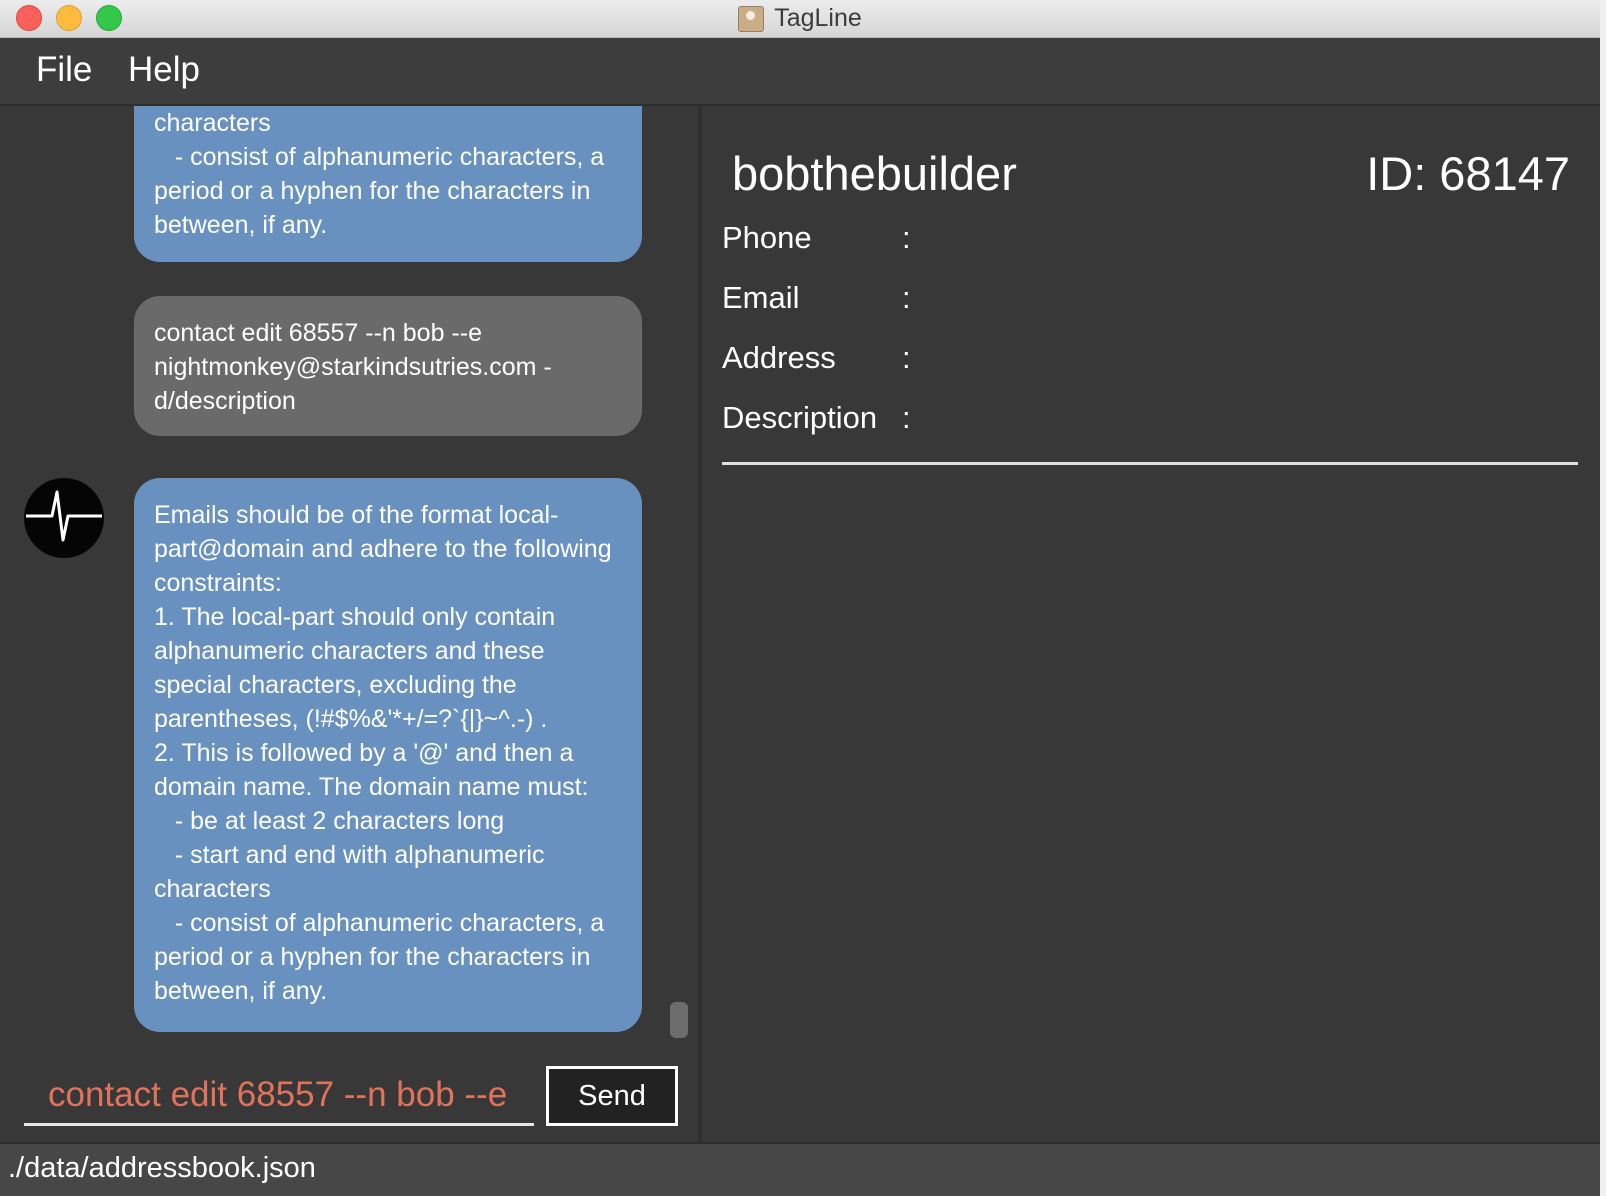 The height and width of the screenshot is (1196, 1606). What do you see at coordinates (779, 357) in the screenshot?
I see `field-label: Address` at bounding box center [779, 357].